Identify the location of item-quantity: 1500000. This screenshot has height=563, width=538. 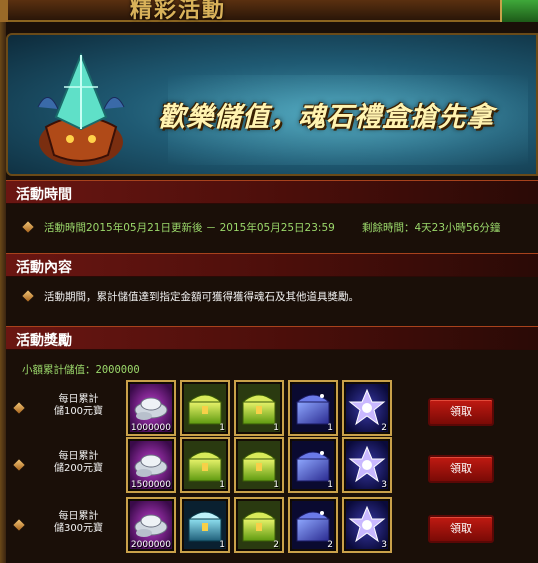
(150, 485).